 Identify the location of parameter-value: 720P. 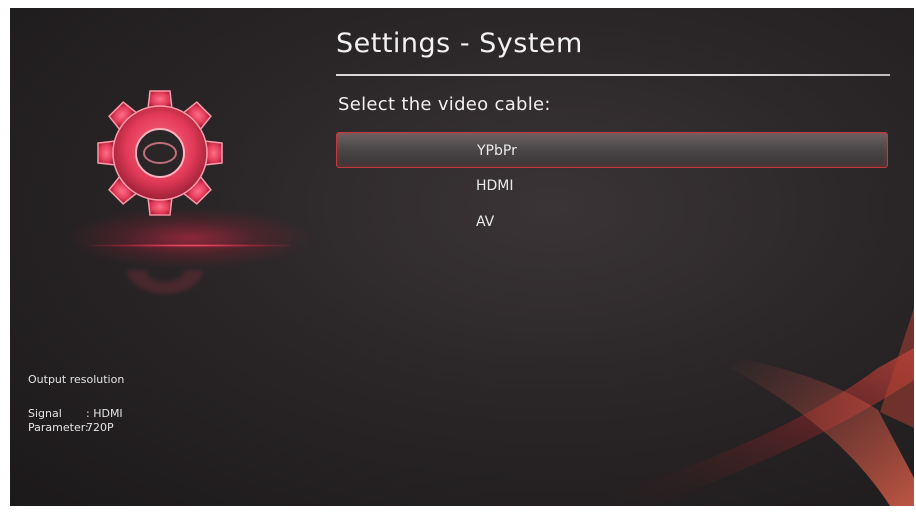
(100, 427).